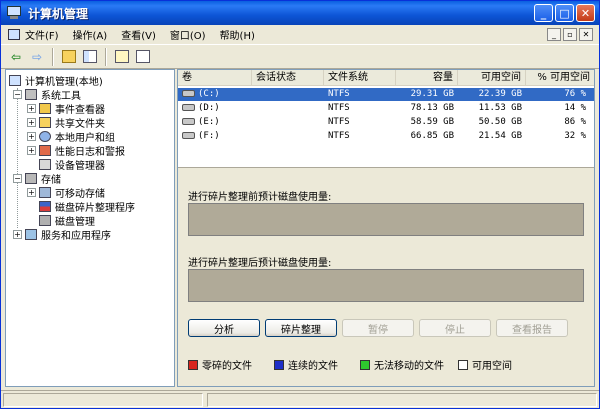 Image resolution: width=600 pixels, height=409 pixels. What do you see at coordinates (386, 122) in the screenshot?
I see `volume-row: (E:) NTFS 58.59 GB 50.50 GB 86 %` at bounding box center [386, 122].